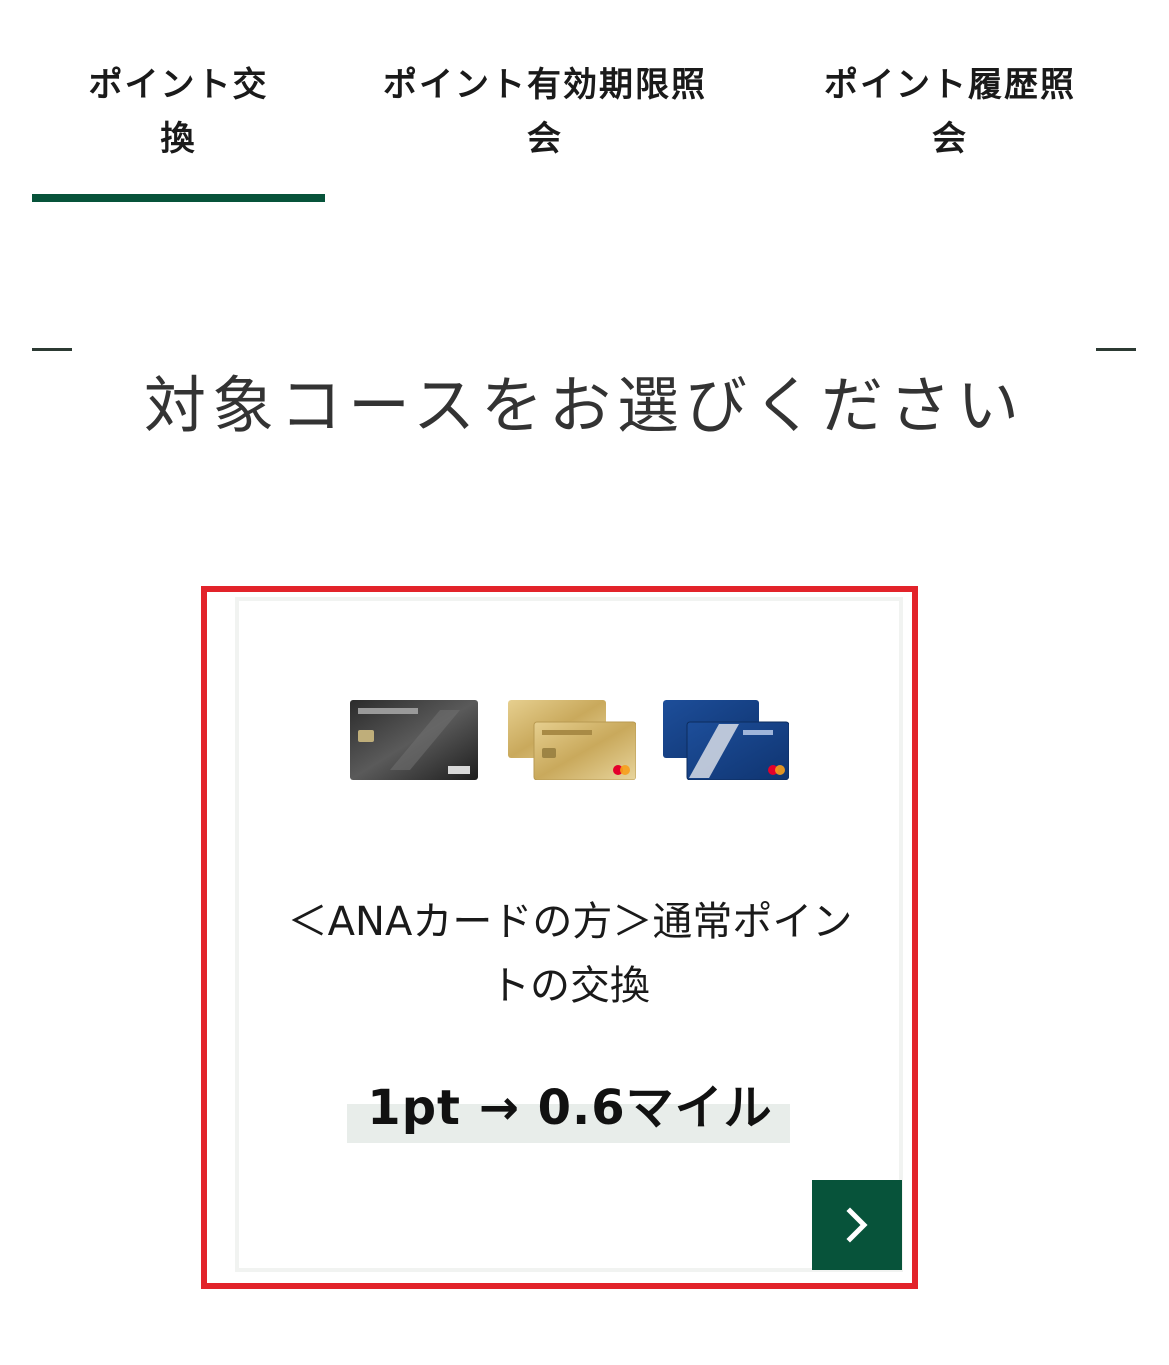 This screenshot has height=1365, width=1169. What do you see at coordinates (178, 85) in the screenshot?
I see `tab-label-line1: ポイント交` at bounding box center [178, 85].